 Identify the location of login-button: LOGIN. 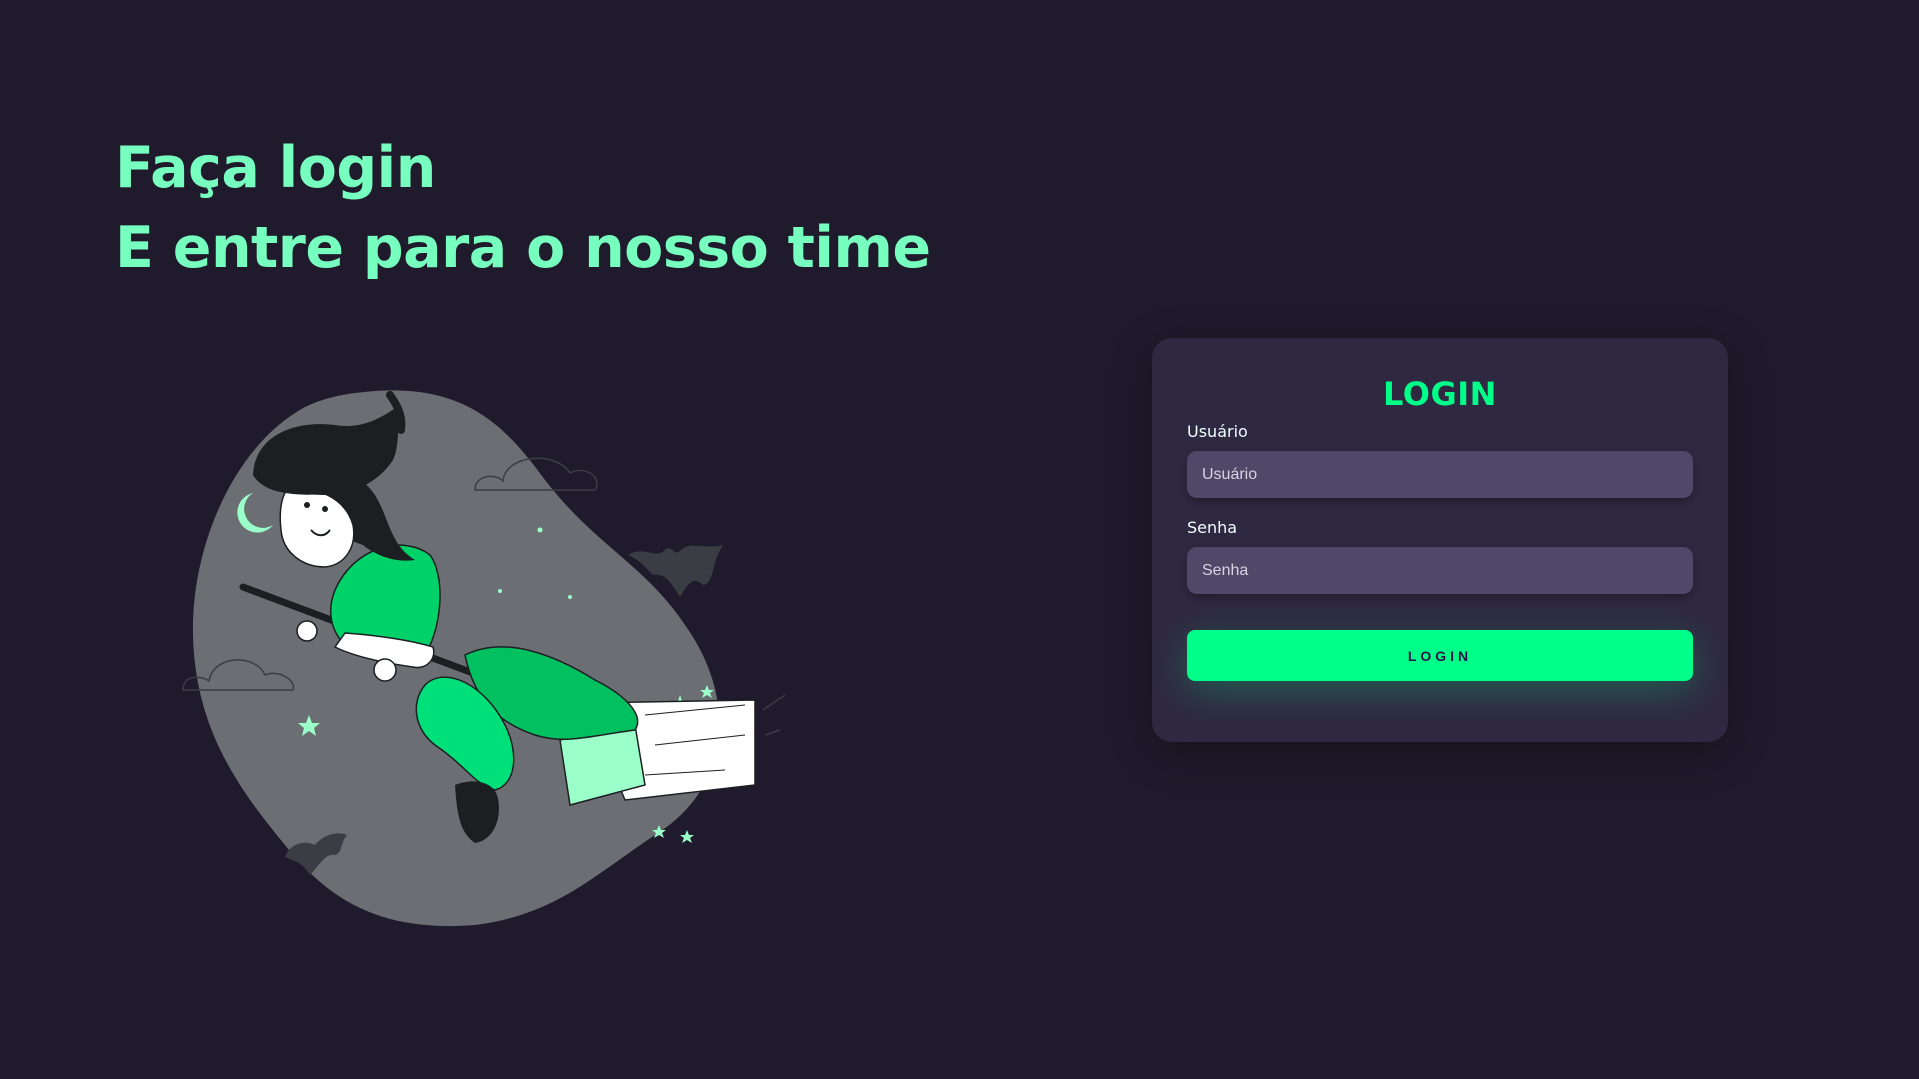
(1440, 655).